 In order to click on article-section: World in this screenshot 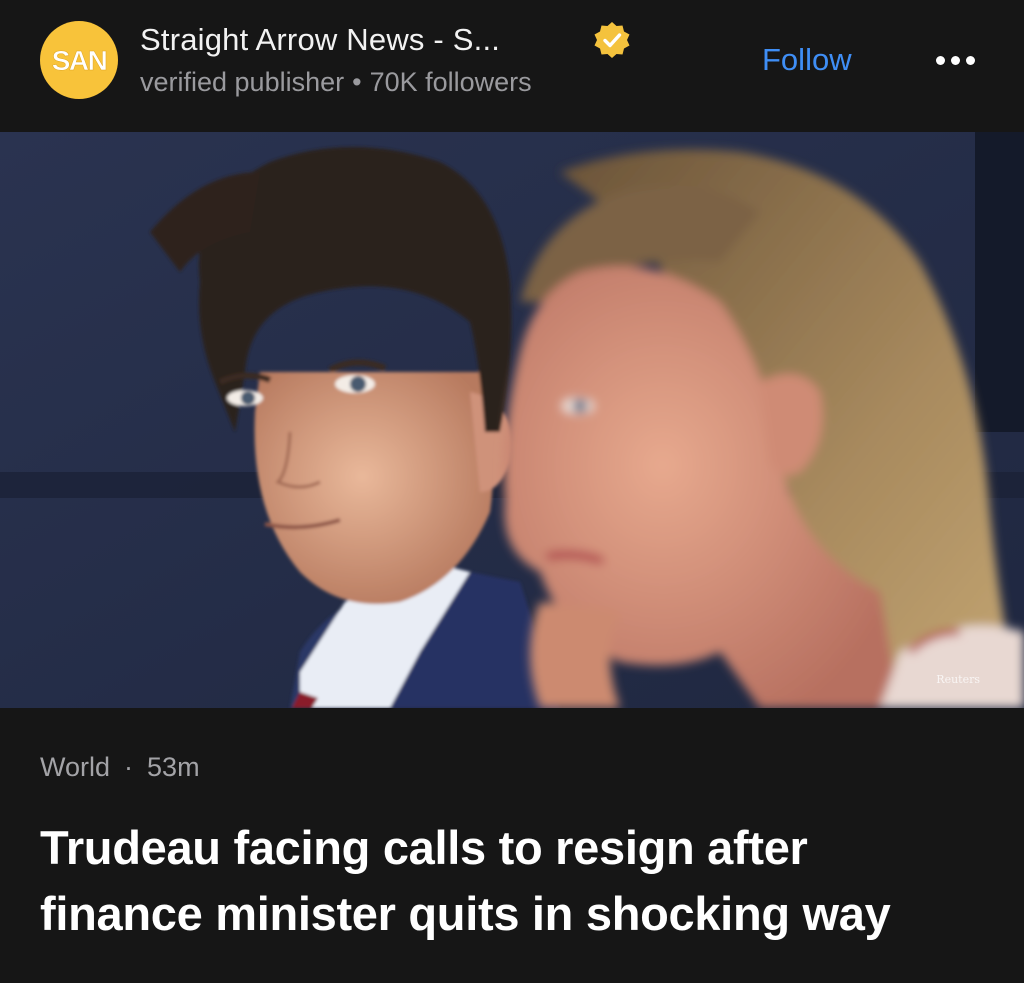, I will do `click(75, 767)`.